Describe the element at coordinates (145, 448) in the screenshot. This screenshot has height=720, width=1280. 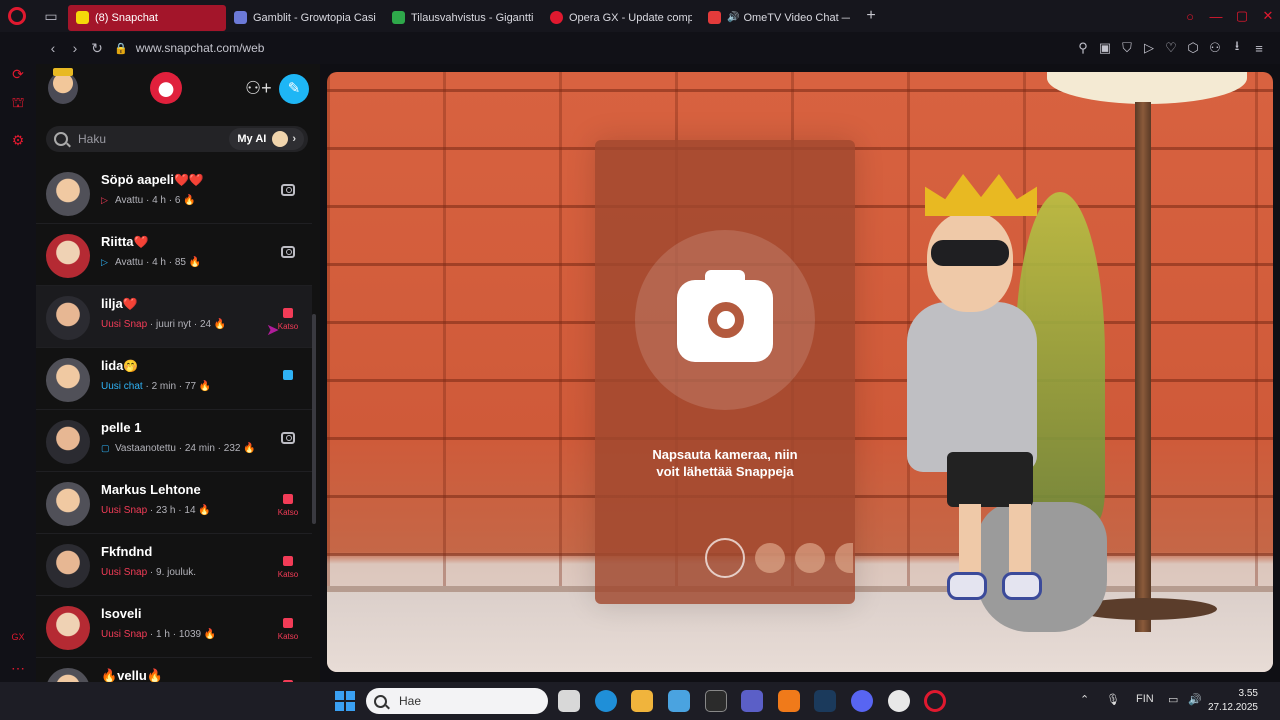
I see `status-label: Vastaanotettu` at that location.